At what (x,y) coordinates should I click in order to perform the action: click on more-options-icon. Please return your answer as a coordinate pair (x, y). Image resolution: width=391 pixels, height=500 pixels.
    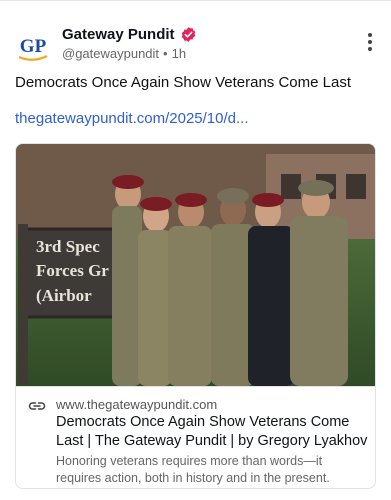
    Looking at the image, I should click on (370, 42).